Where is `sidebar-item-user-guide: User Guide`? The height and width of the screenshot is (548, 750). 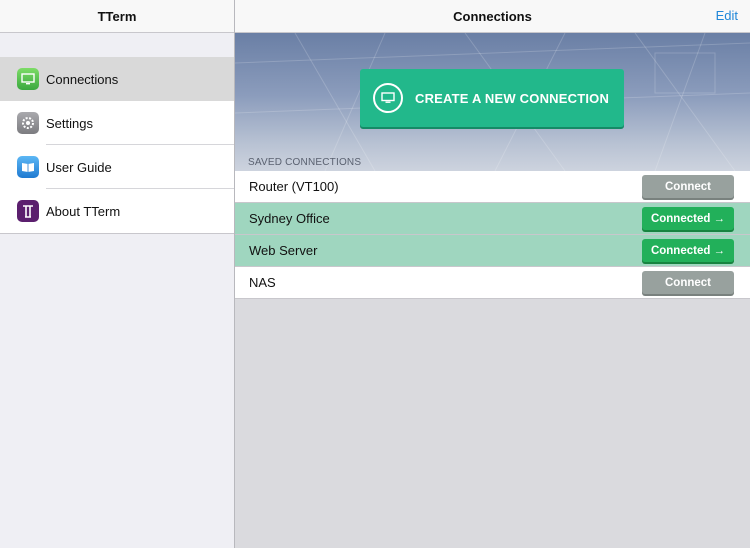 sidebar-item-user-guide: User Guide is located at coordinates (117, 167).